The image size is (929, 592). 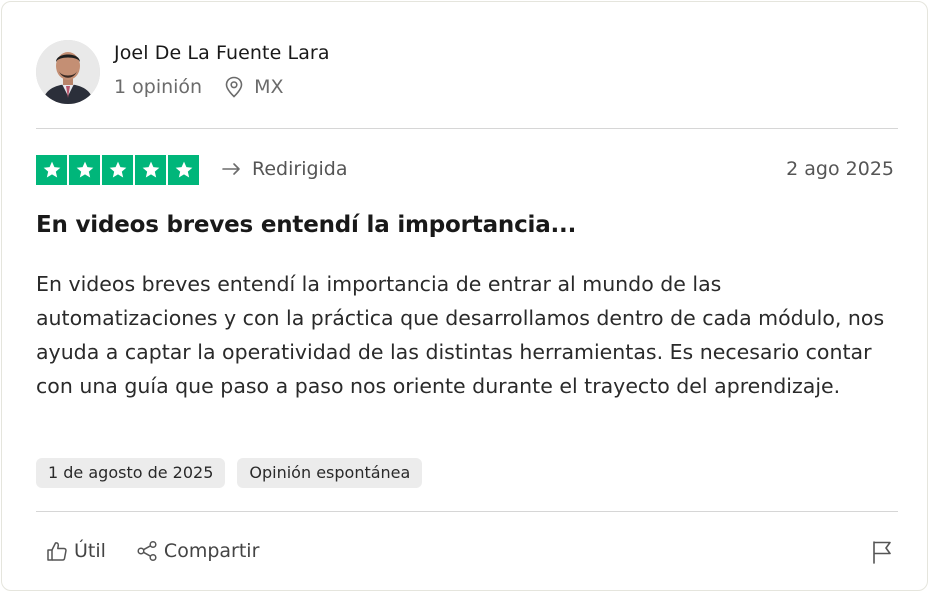 I want to click on redirect-label: Redirigida, so click(x=285, y=169).